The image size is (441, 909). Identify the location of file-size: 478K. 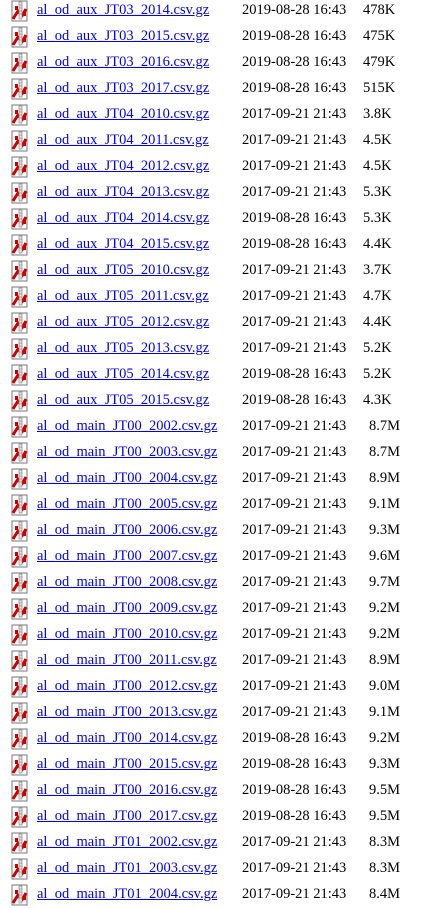
(379, 10).